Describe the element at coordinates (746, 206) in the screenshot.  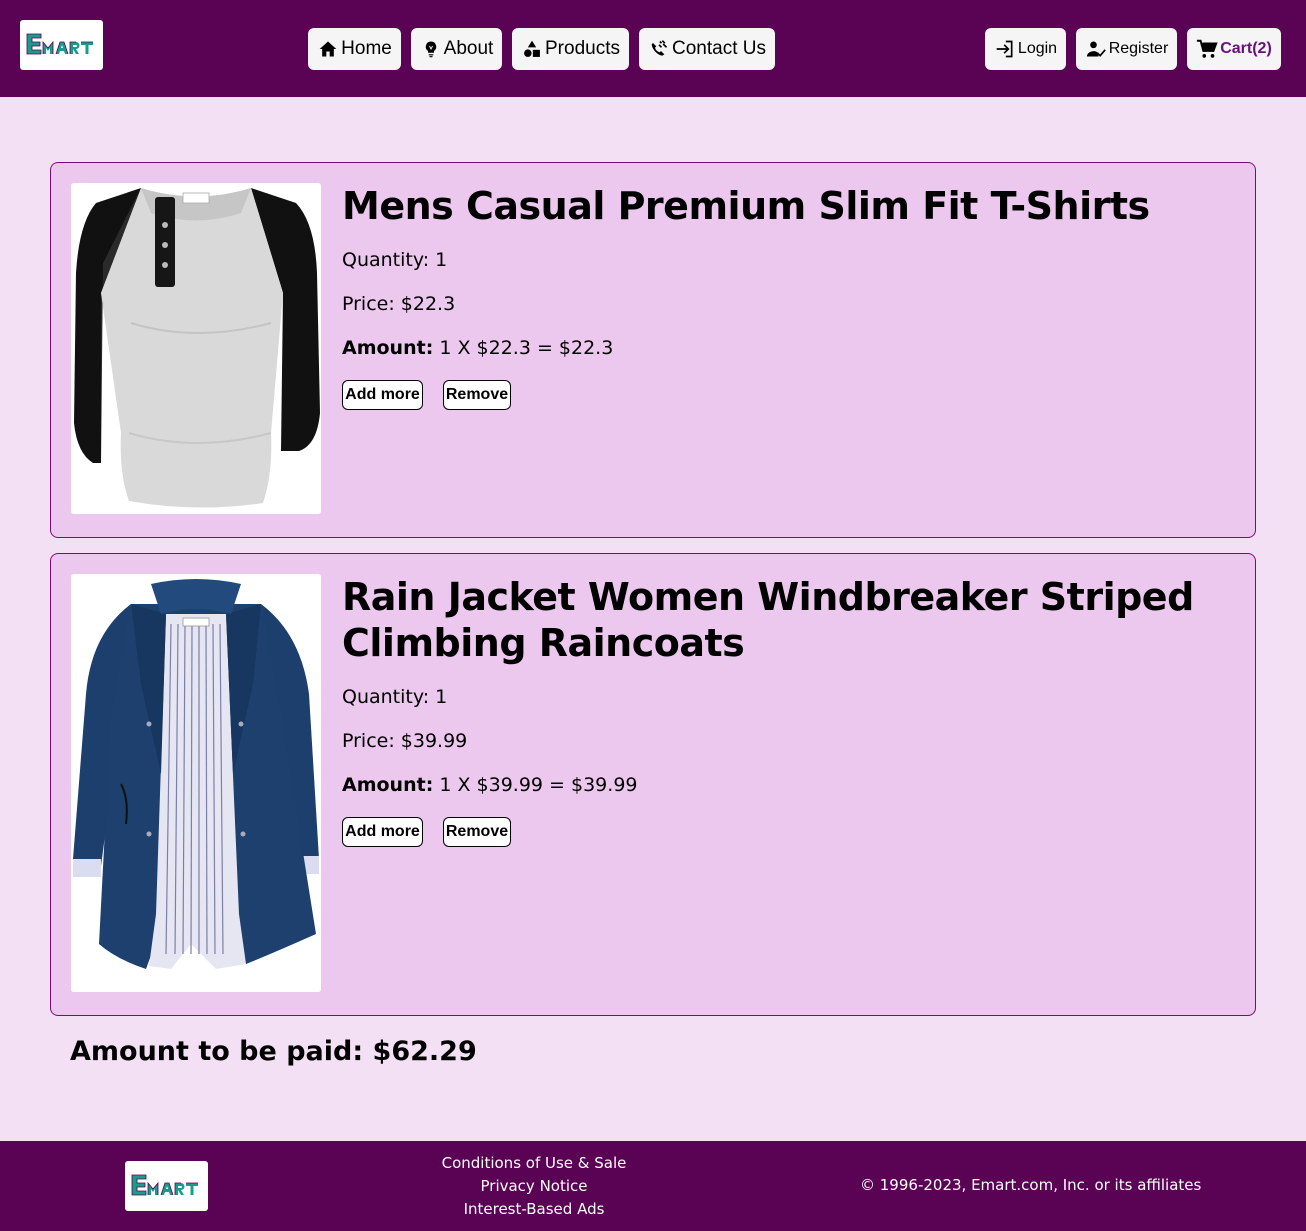
I see `product-title: Mens Casual Premium Slim Fit T-Shirts` at that location.